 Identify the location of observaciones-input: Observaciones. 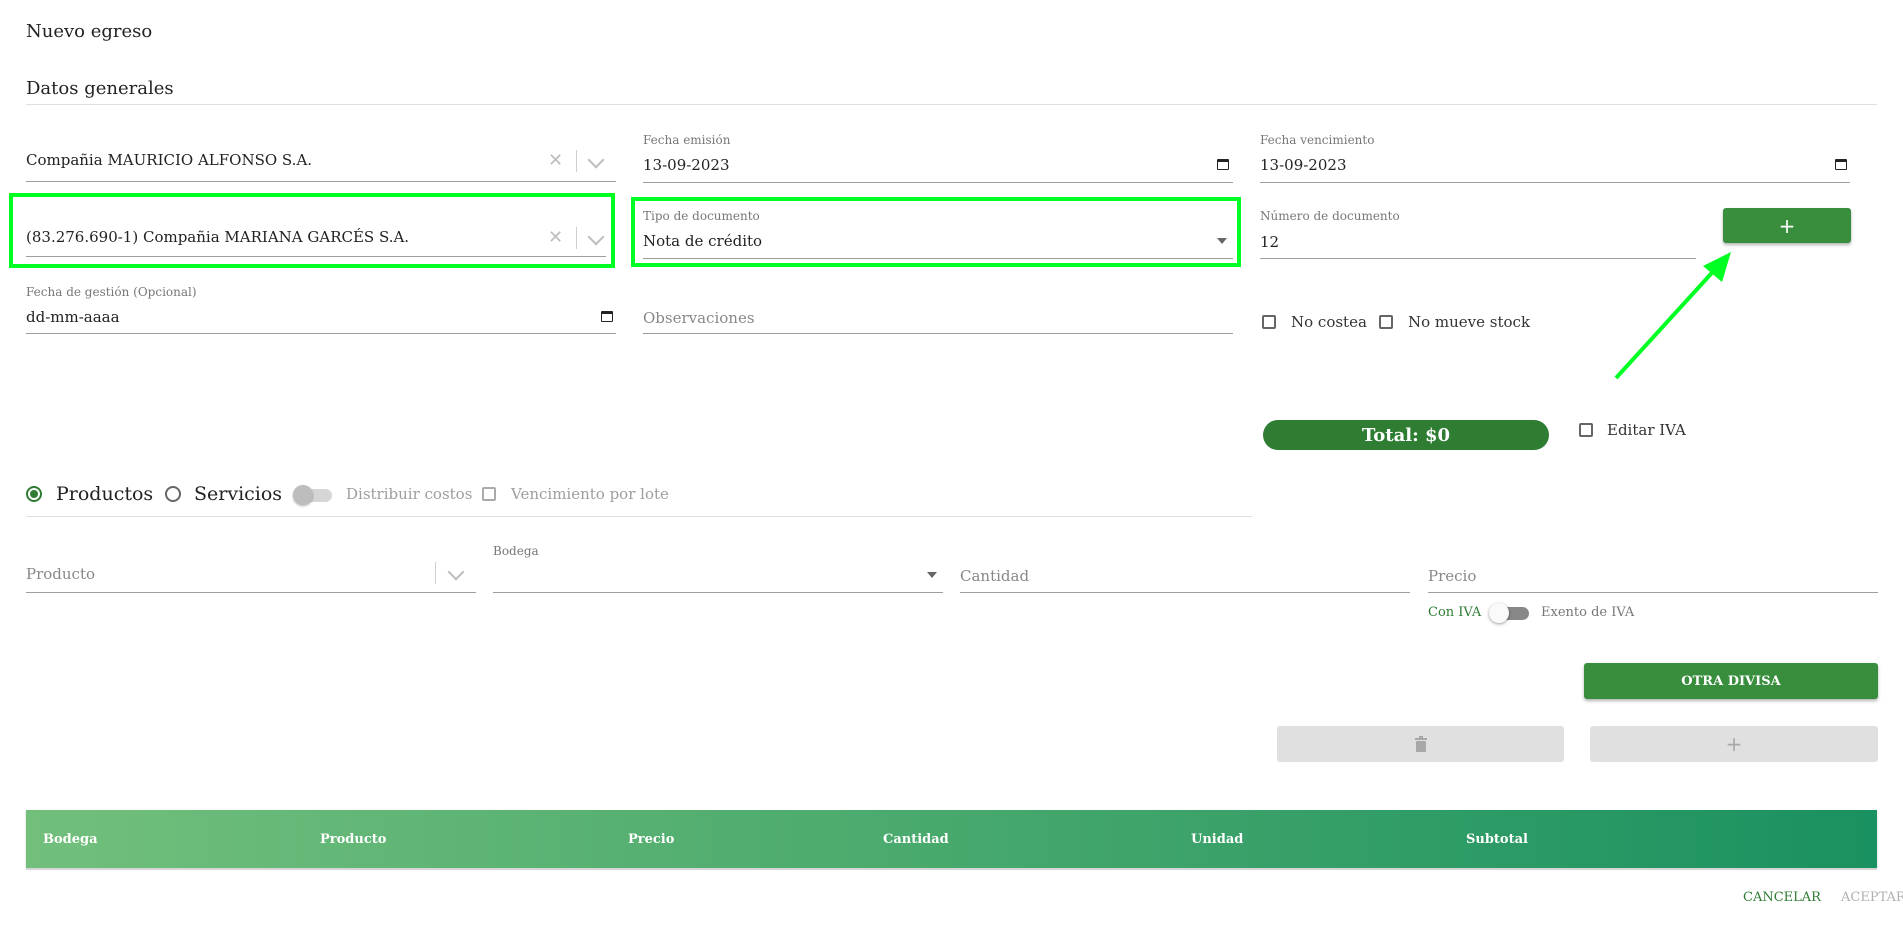
(699, 318).